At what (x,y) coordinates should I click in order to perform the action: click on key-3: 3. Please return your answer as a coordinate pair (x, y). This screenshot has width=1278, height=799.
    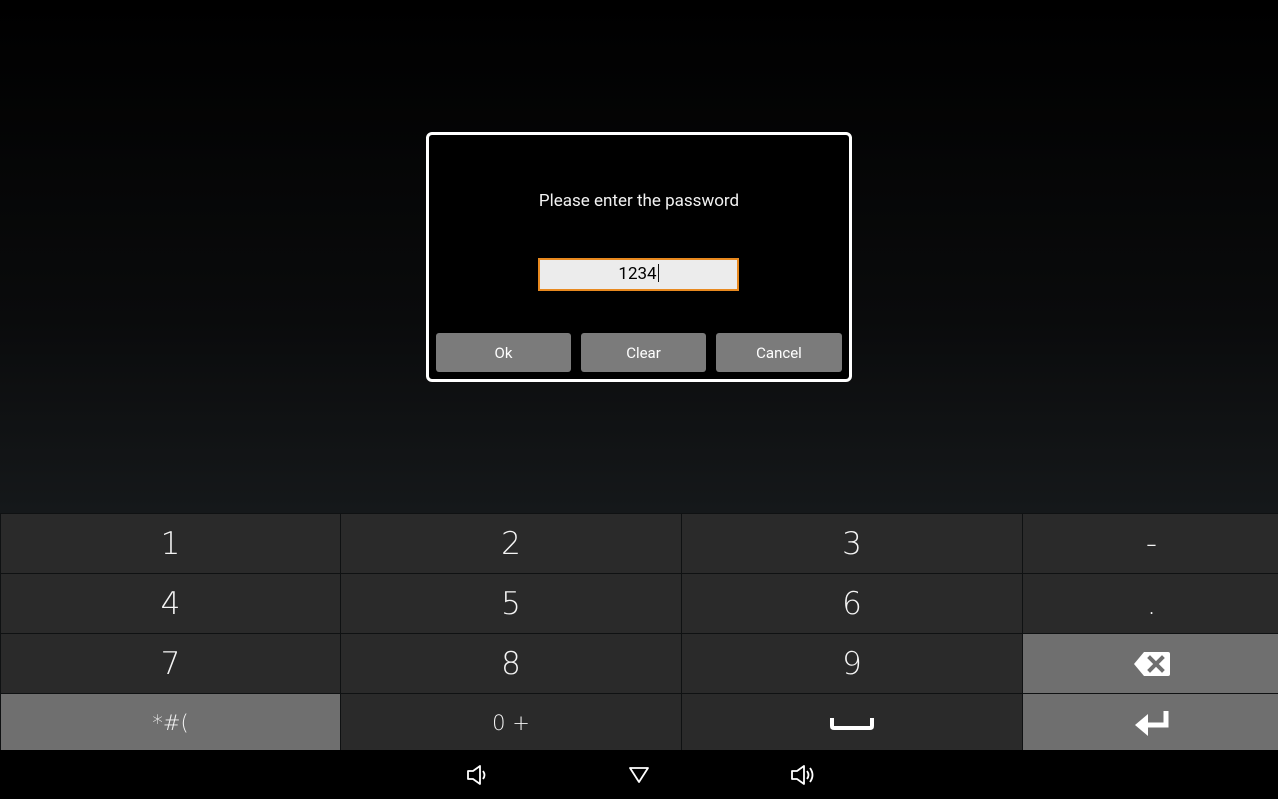
    Looking at the image, I should click on (852, 543).